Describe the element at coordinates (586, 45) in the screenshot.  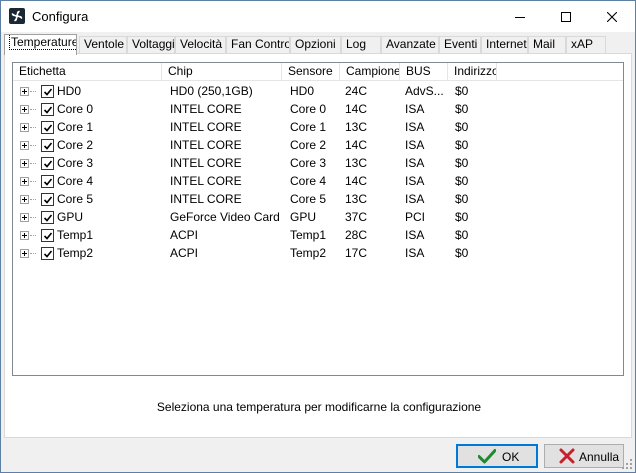
I see `tab-xap: xAP` at that location.